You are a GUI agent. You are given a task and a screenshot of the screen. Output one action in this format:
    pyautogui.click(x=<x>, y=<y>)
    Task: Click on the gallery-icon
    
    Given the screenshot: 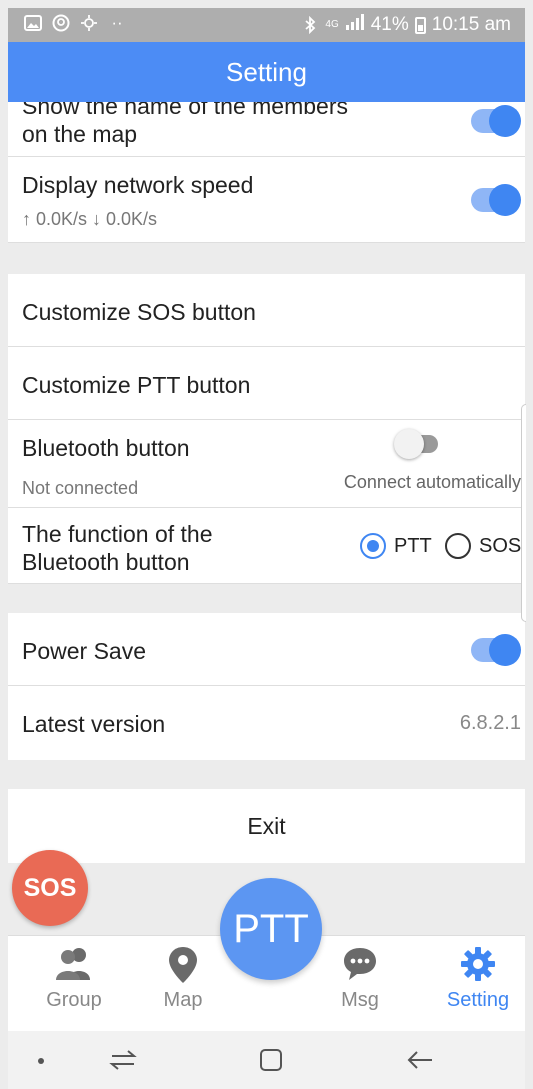 What is the action you would take?
    pyautogui.click(x=33, y=23)
    